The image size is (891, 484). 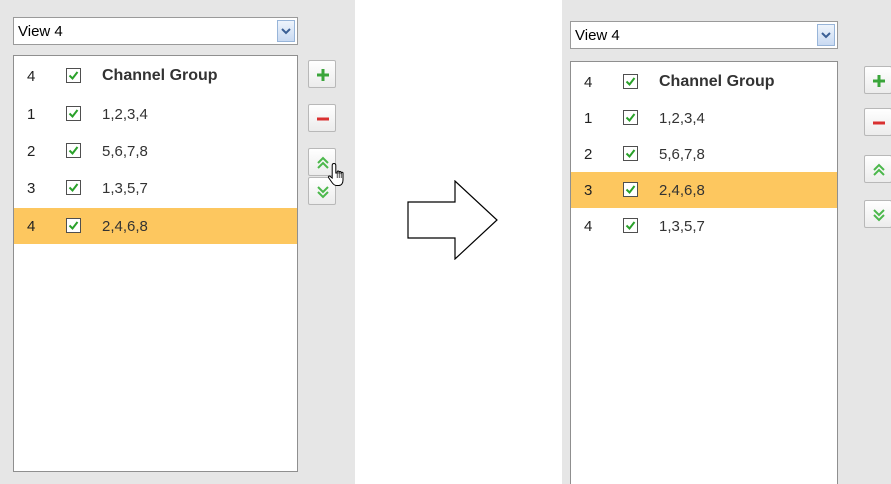 What do you see at coordinates (155, 188) in the screenshot?
I see `list-item: 3 1,3,5,7` at bounding box center [155, 188].